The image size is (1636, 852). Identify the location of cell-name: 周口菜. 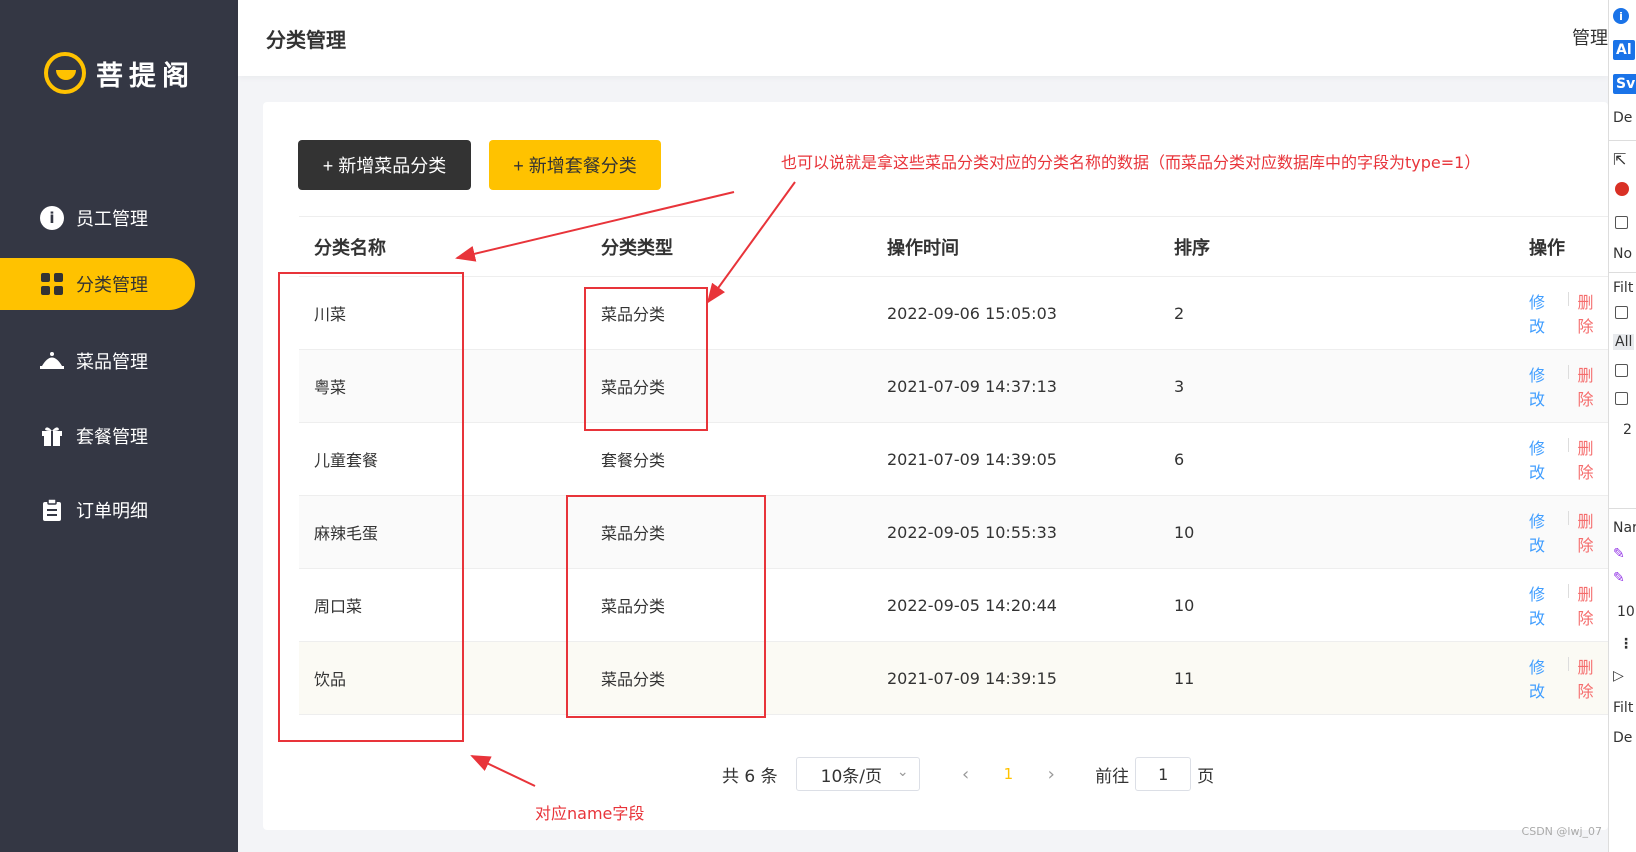
(338, 606).